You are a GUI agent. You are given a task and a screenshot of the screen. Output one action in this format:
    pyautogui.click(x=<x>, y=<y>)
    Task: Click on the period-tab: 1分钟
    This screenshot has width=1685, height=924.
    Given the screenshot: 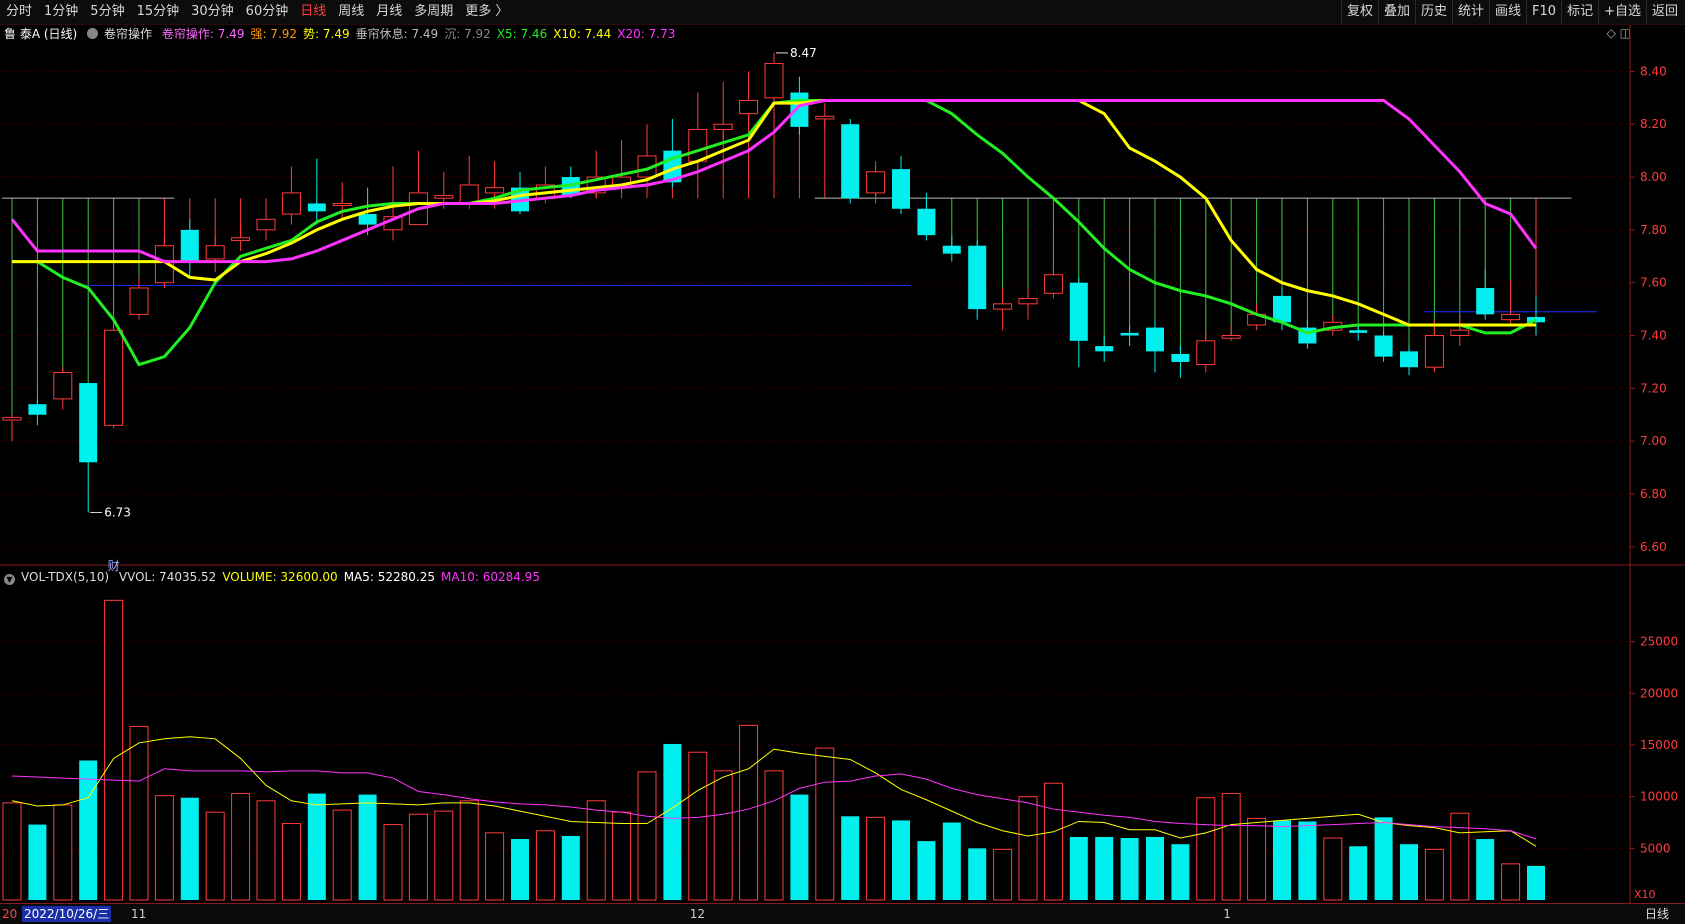 What is the action you would take?
    pyautogui.click(x=61, y=12)
    